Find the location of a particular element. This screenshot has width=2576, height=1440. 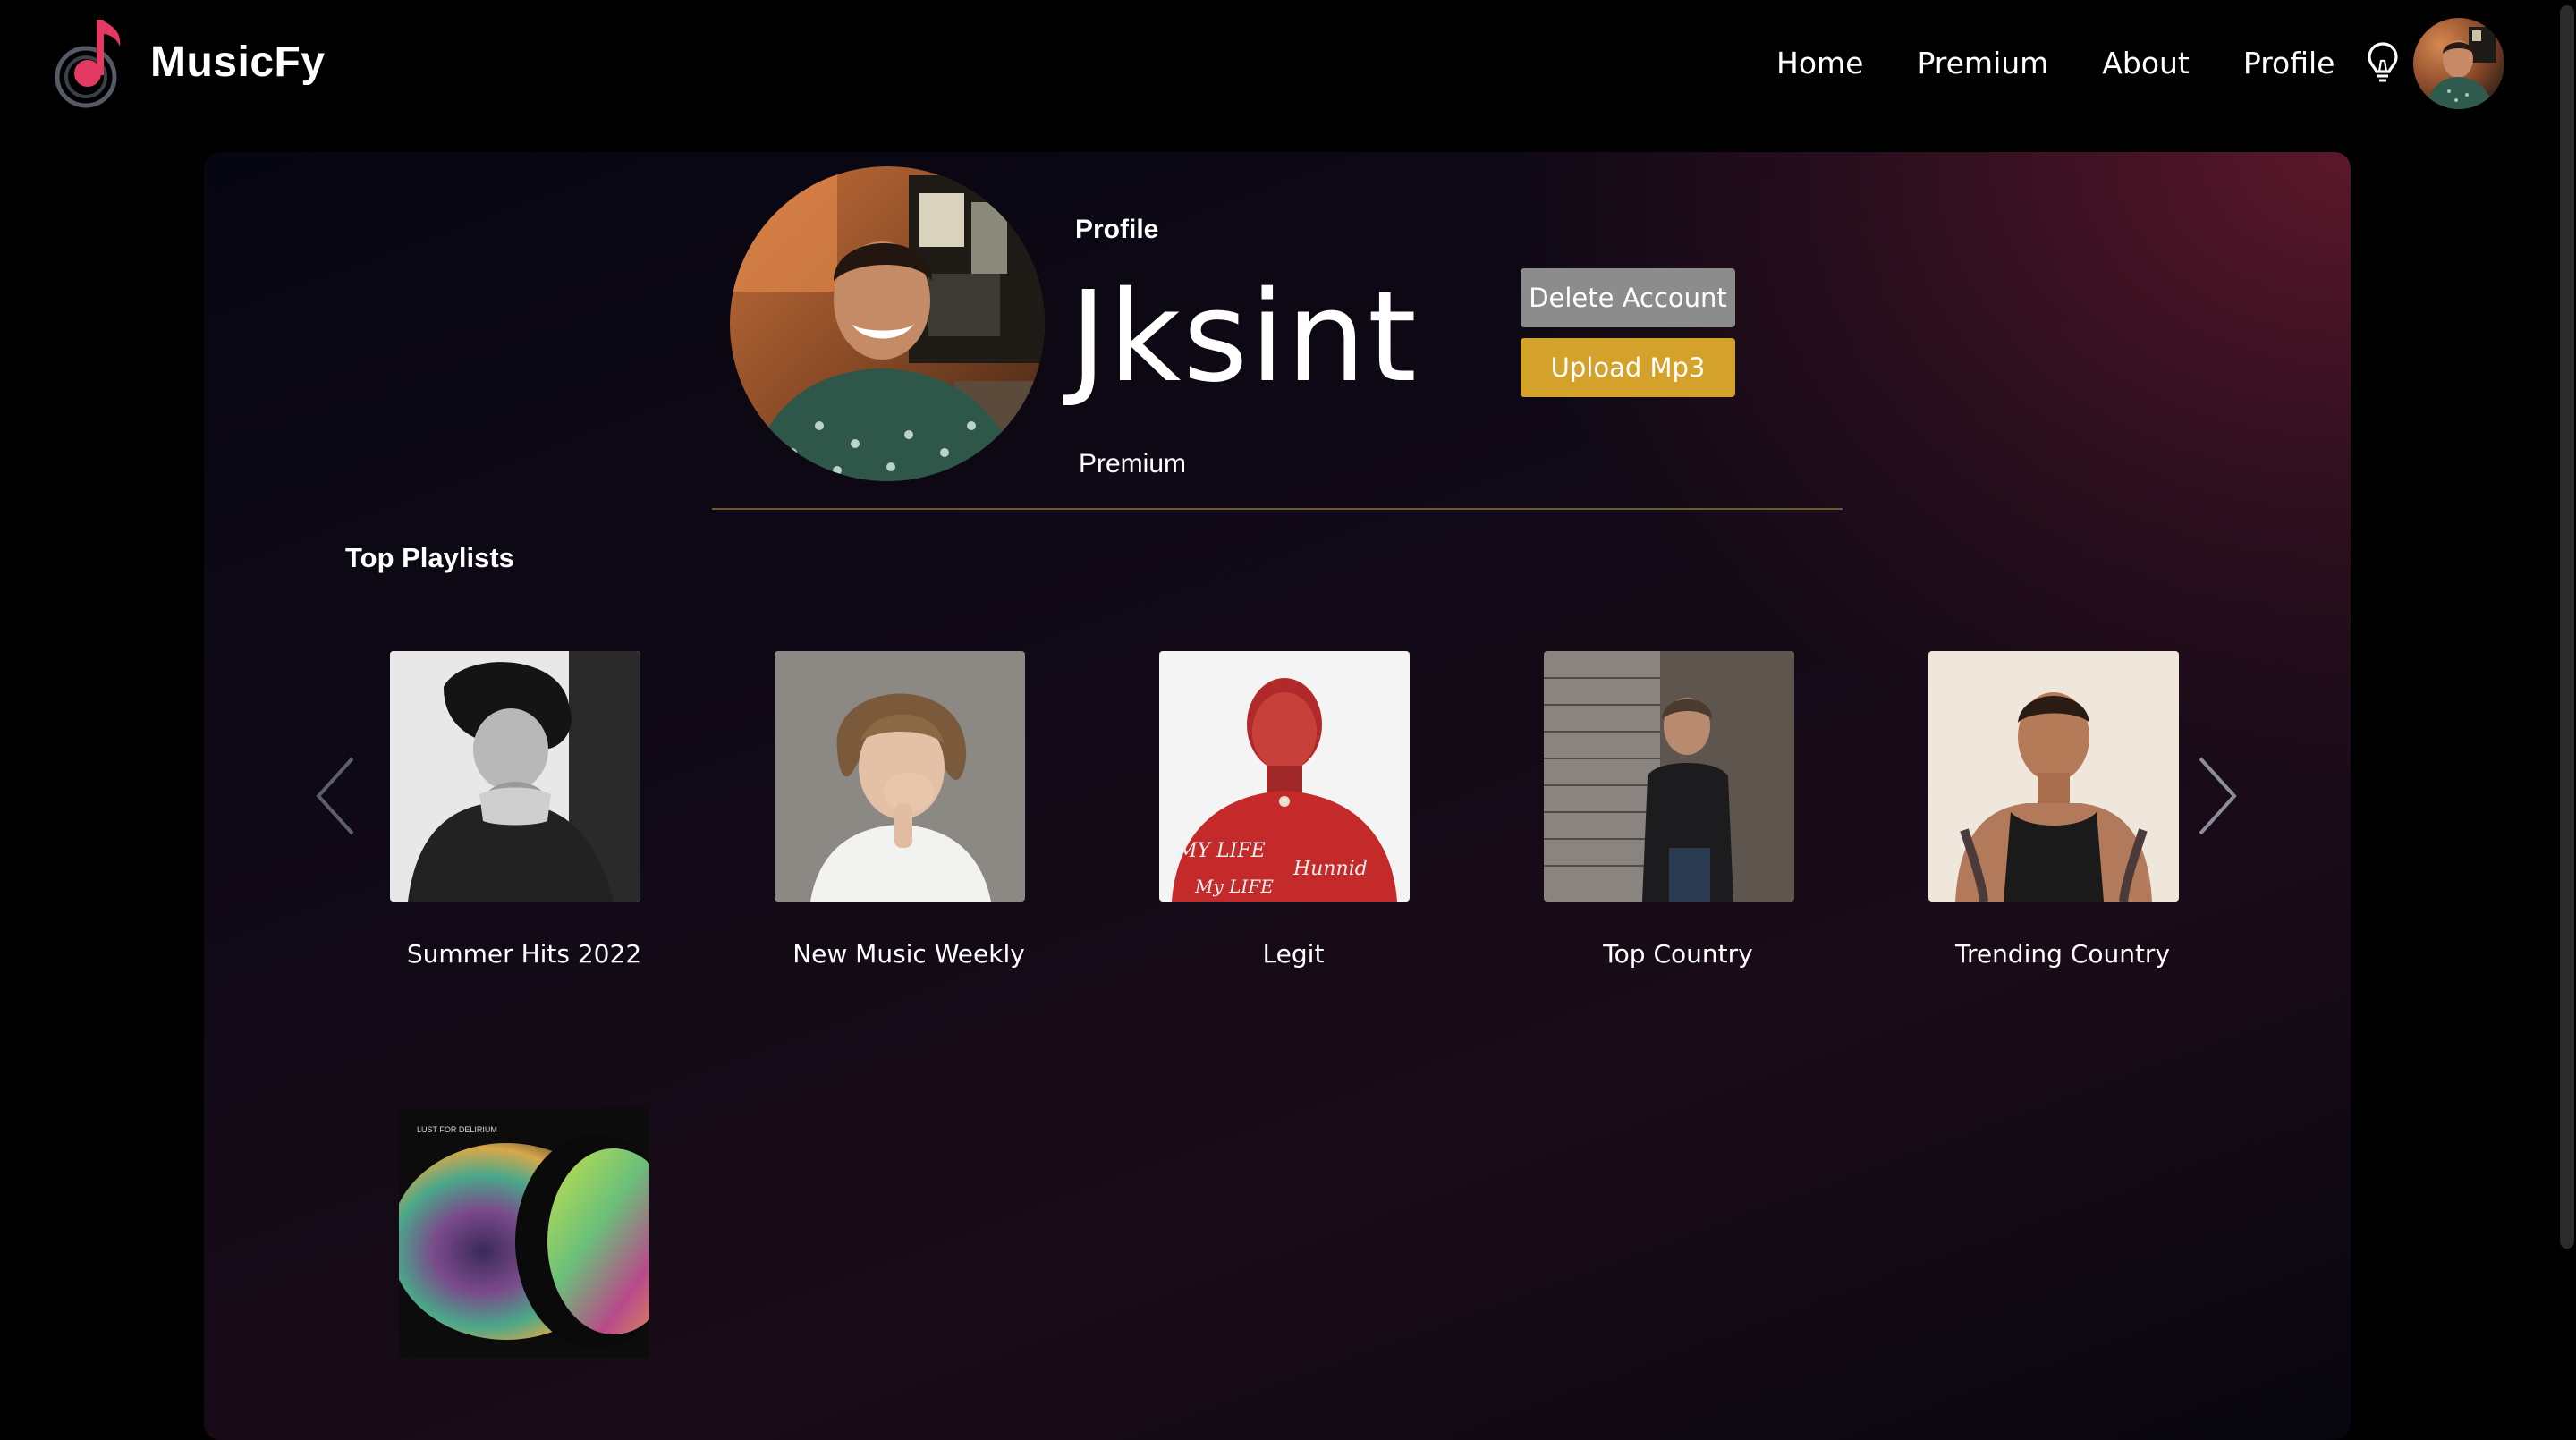

user-avatar is located at coordinates (2458, 64).